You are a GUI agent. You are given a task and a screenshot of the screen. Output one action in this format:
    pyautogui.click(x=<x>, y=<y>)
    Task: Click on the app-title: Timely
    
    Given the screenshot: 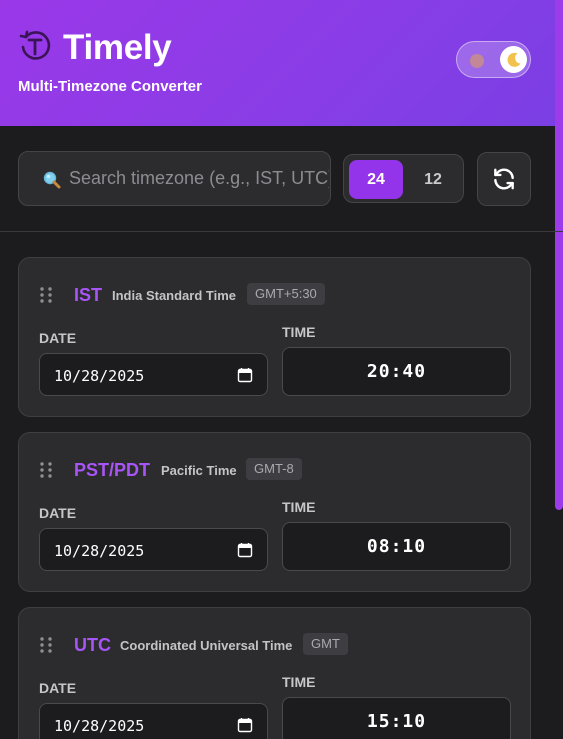 What is the action you would take?
    pyautogui.click(x=117, y=47)
    